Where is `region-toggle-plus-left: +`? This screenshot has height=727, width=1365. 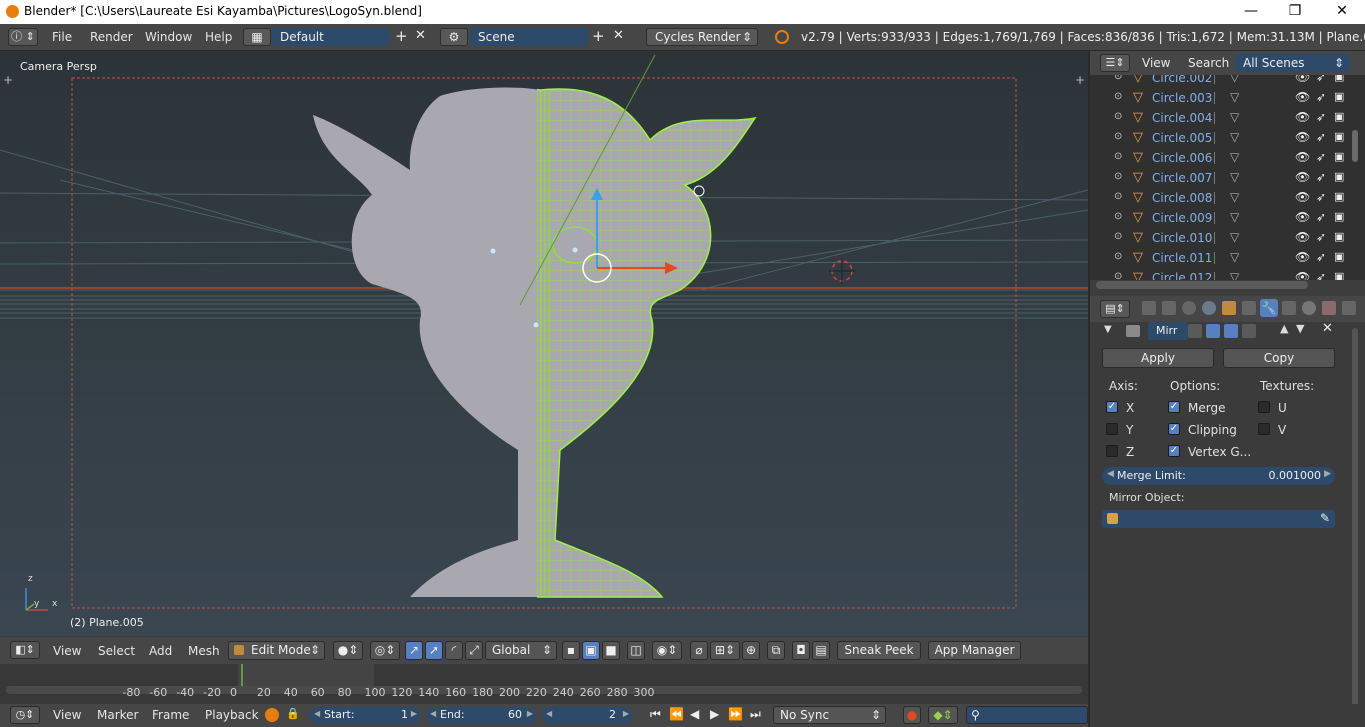
region-toggle-plus-left: + is located at coordinates (8, 80).